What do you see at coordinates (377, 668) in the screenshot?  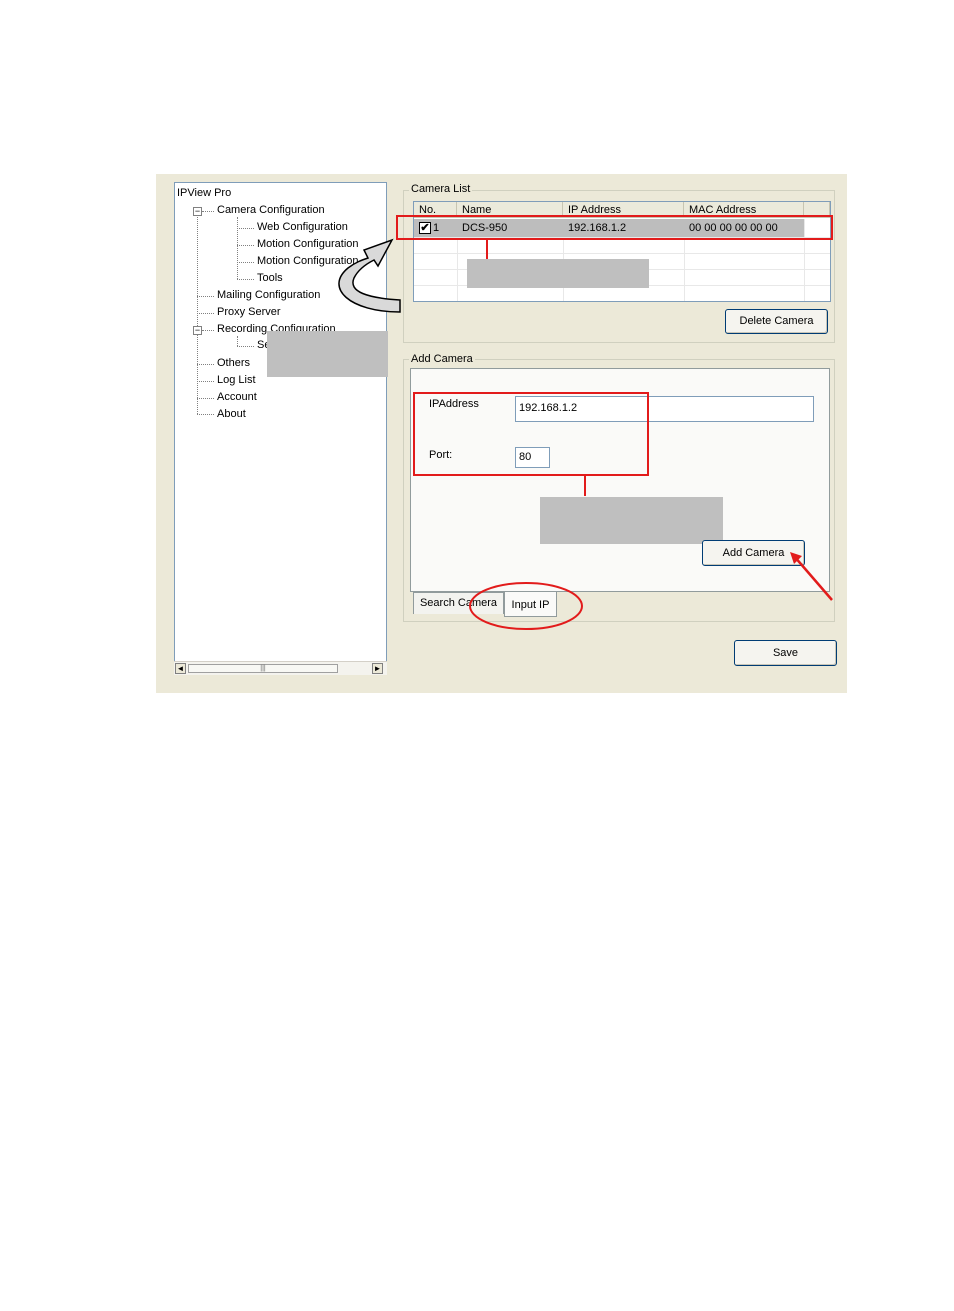 I see `scroll-right-icon: ►` at bounding box center [377, 668].